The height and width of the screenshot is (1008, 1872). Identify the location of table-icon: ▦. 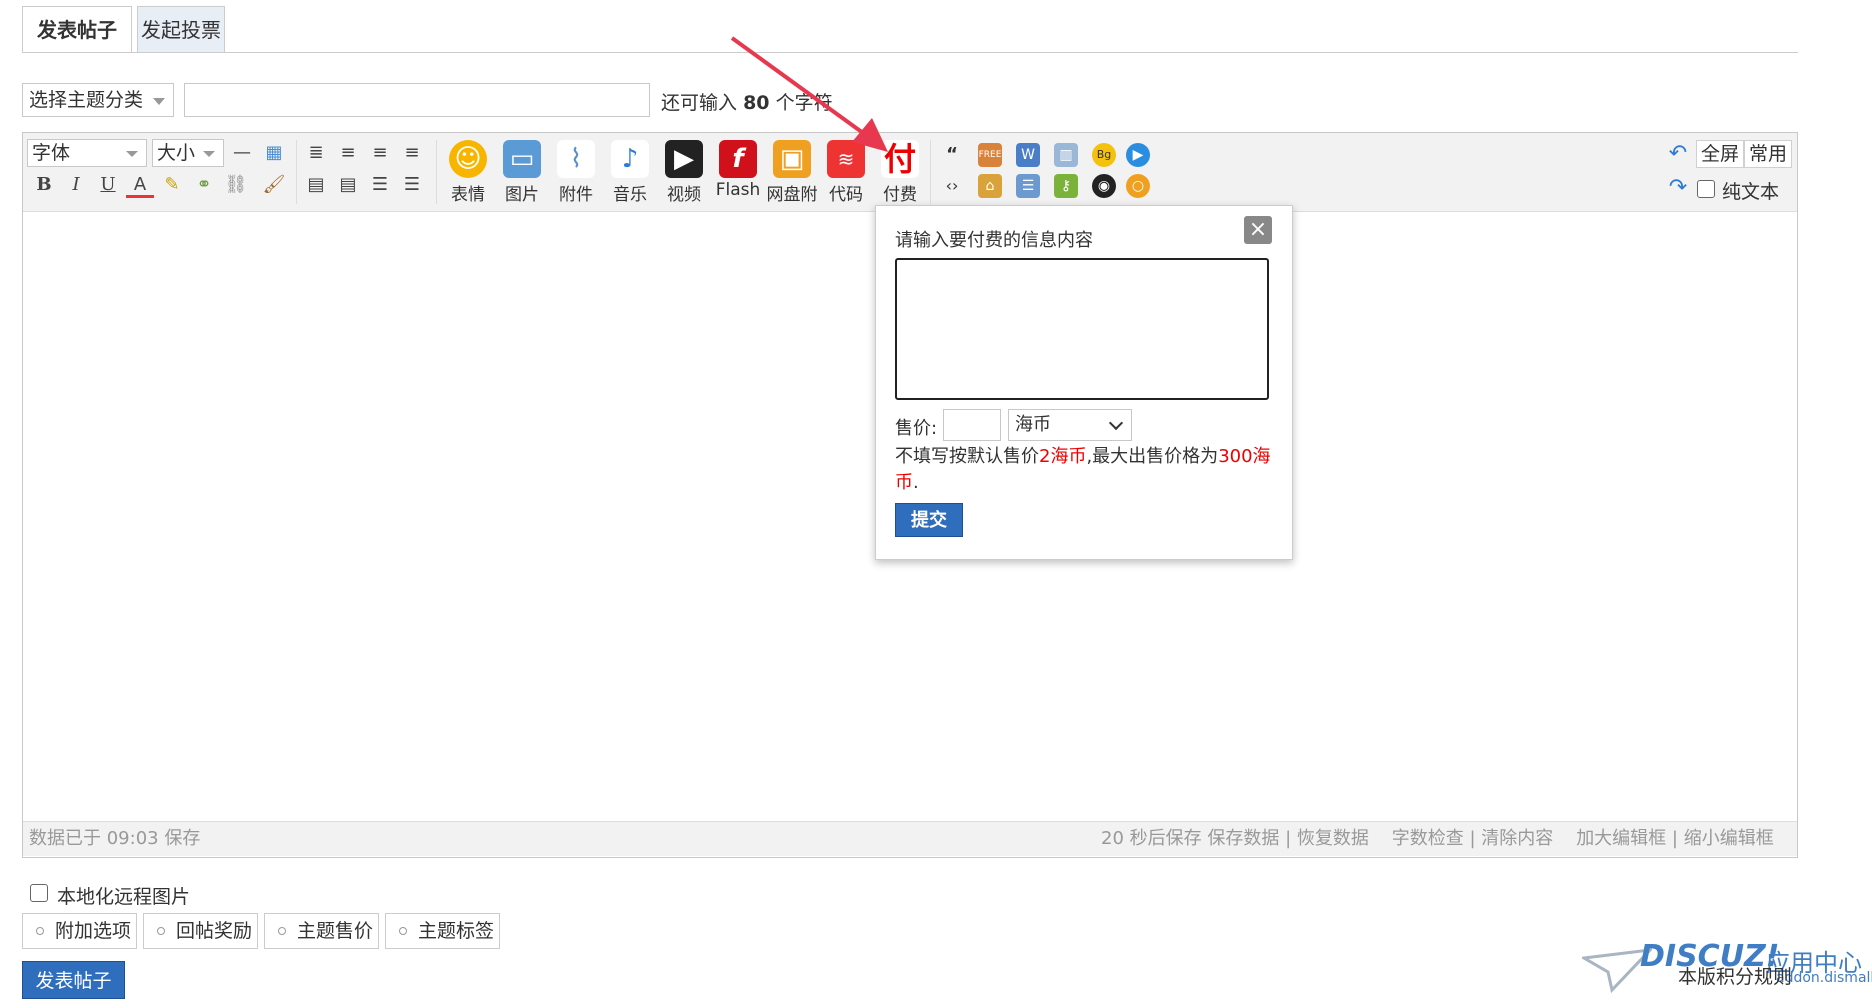
(274, 153).